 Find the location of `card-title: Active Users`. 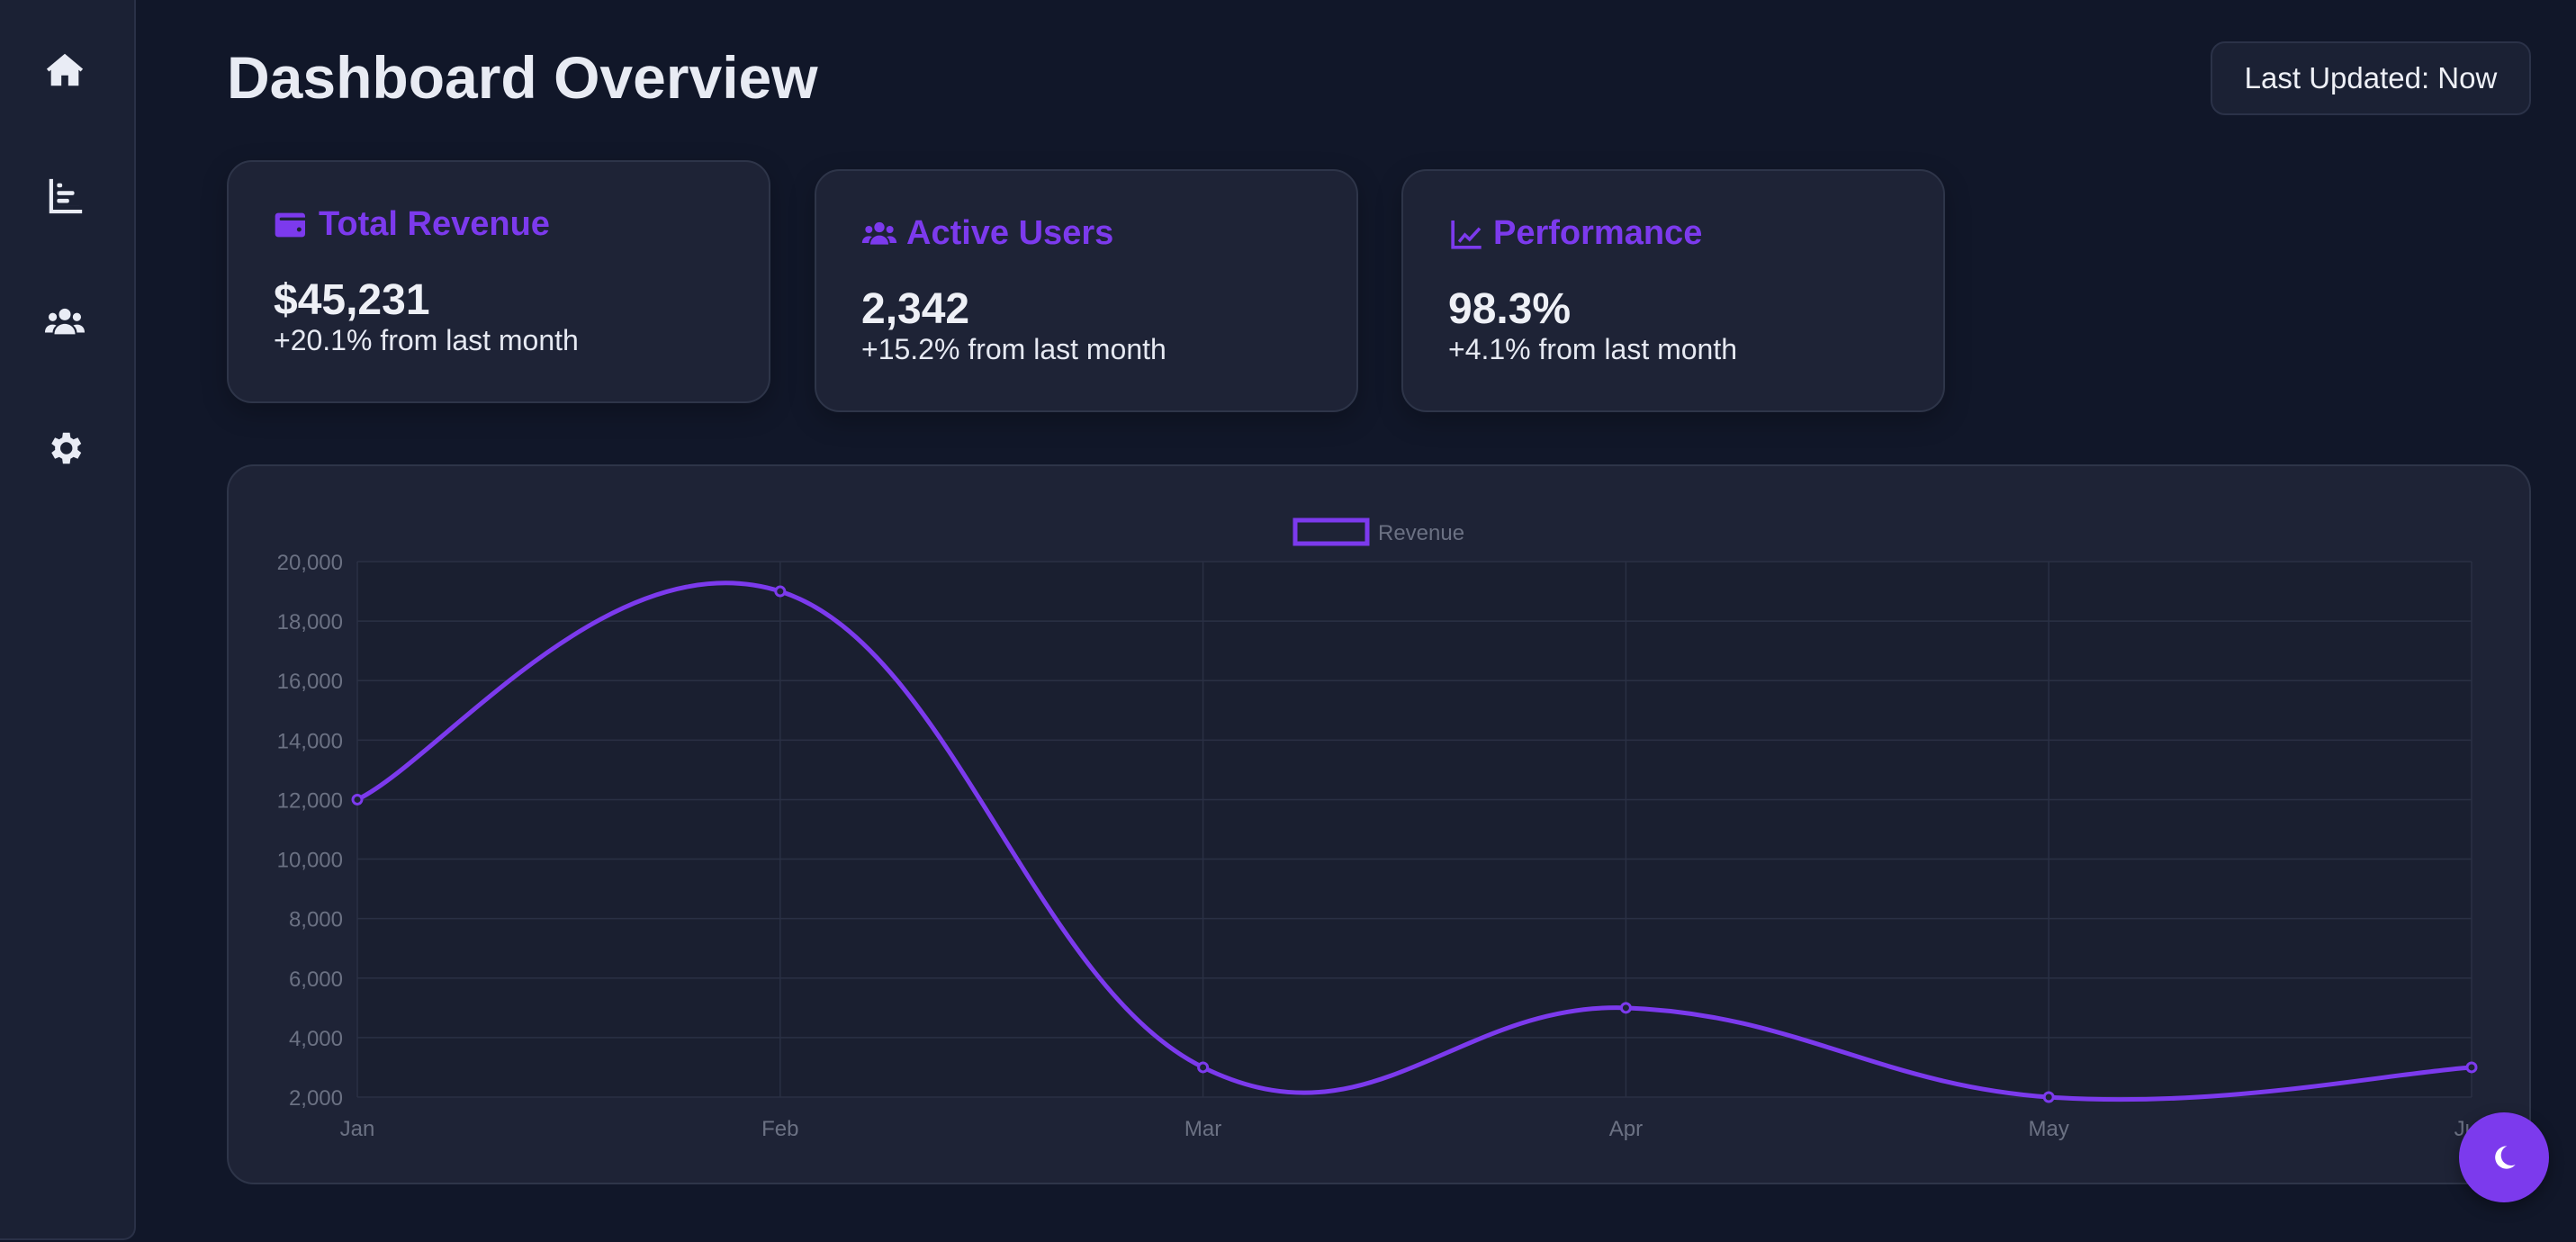

card-title: Active Users is located at coordinates (1010, 233).